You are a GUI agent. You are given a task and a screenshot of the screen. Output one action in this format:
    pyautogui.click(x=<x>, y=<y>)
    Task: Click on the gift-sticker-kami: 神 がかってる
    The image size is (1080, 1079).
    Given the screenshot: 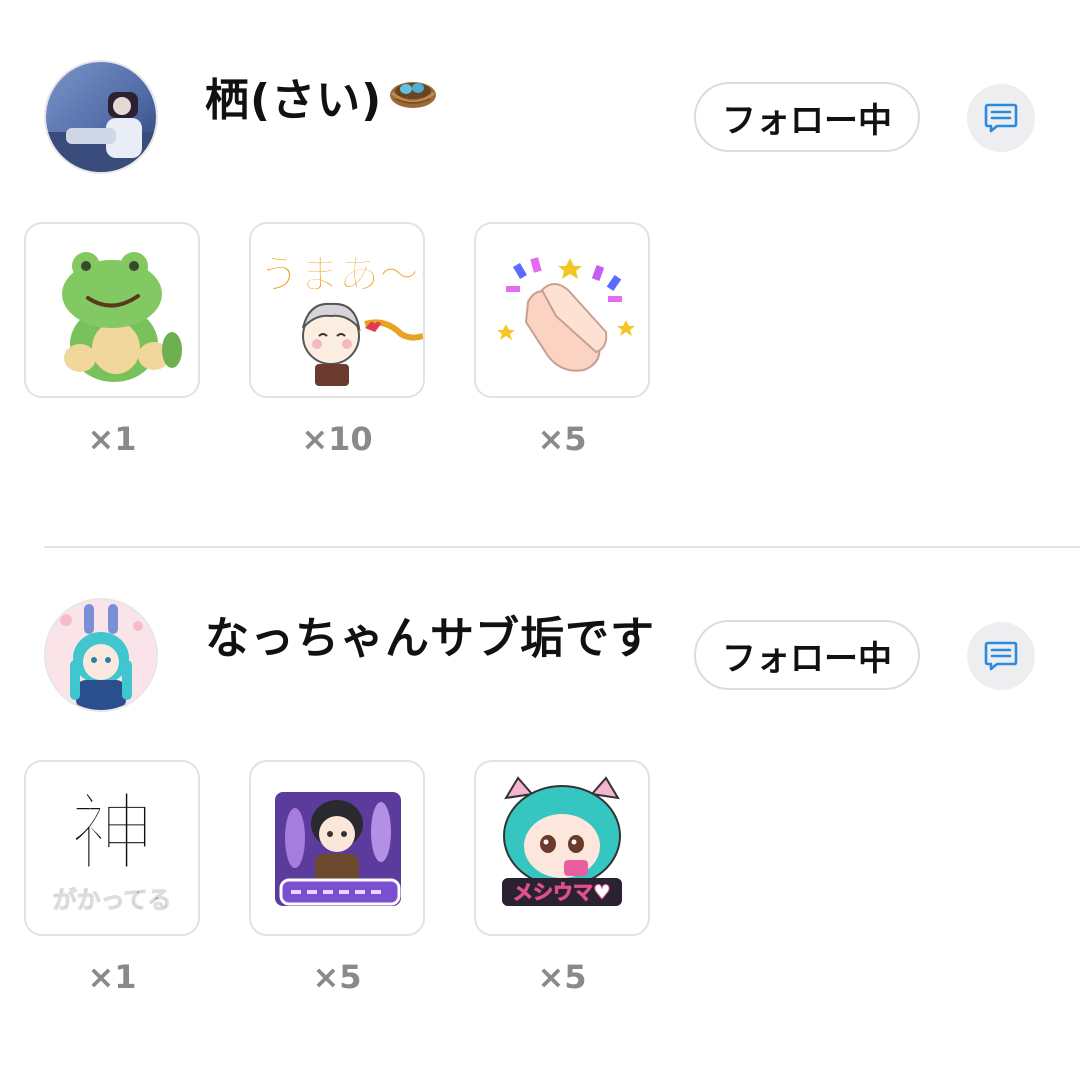 What is the action you would take?
    pyautogui.click(x=112, y=848)
    